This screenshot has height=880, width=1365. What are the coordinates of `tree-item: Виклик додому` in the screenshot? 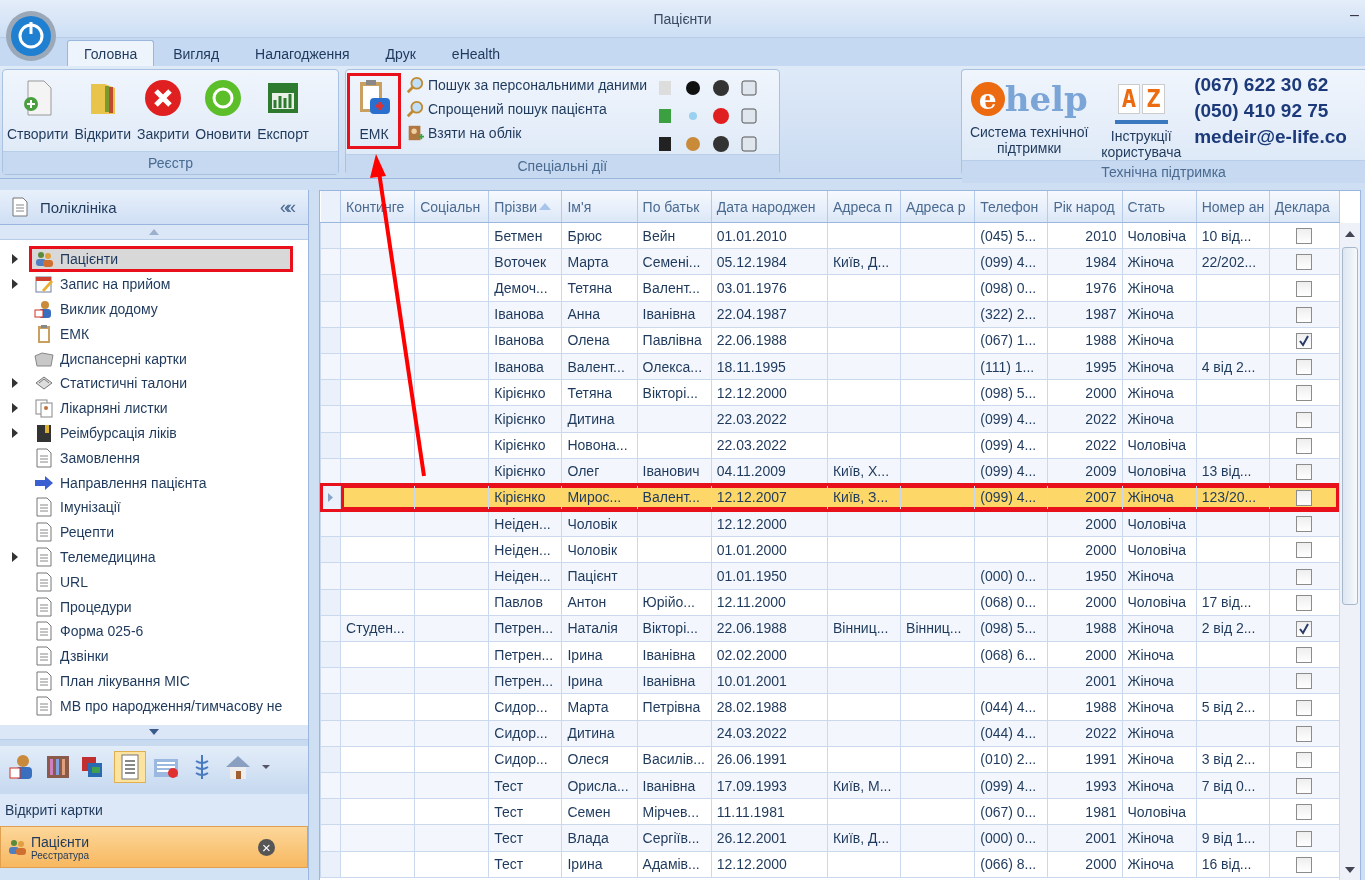 It's located at (161, 309).